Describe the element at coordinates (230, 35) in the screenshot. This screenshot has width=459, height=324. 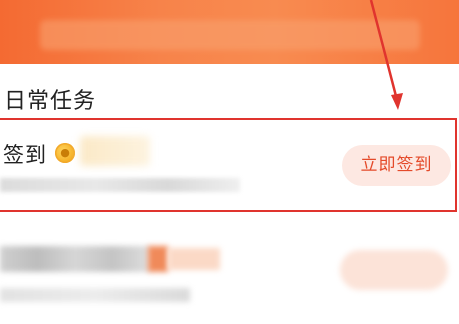
I see `banner-blurred-content` at that location.